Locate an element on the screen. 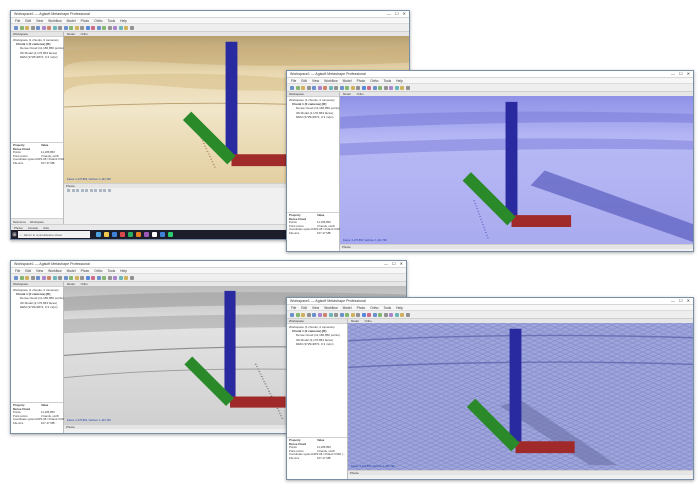  start-button: ⊞ is located at coordinates (14, 234).